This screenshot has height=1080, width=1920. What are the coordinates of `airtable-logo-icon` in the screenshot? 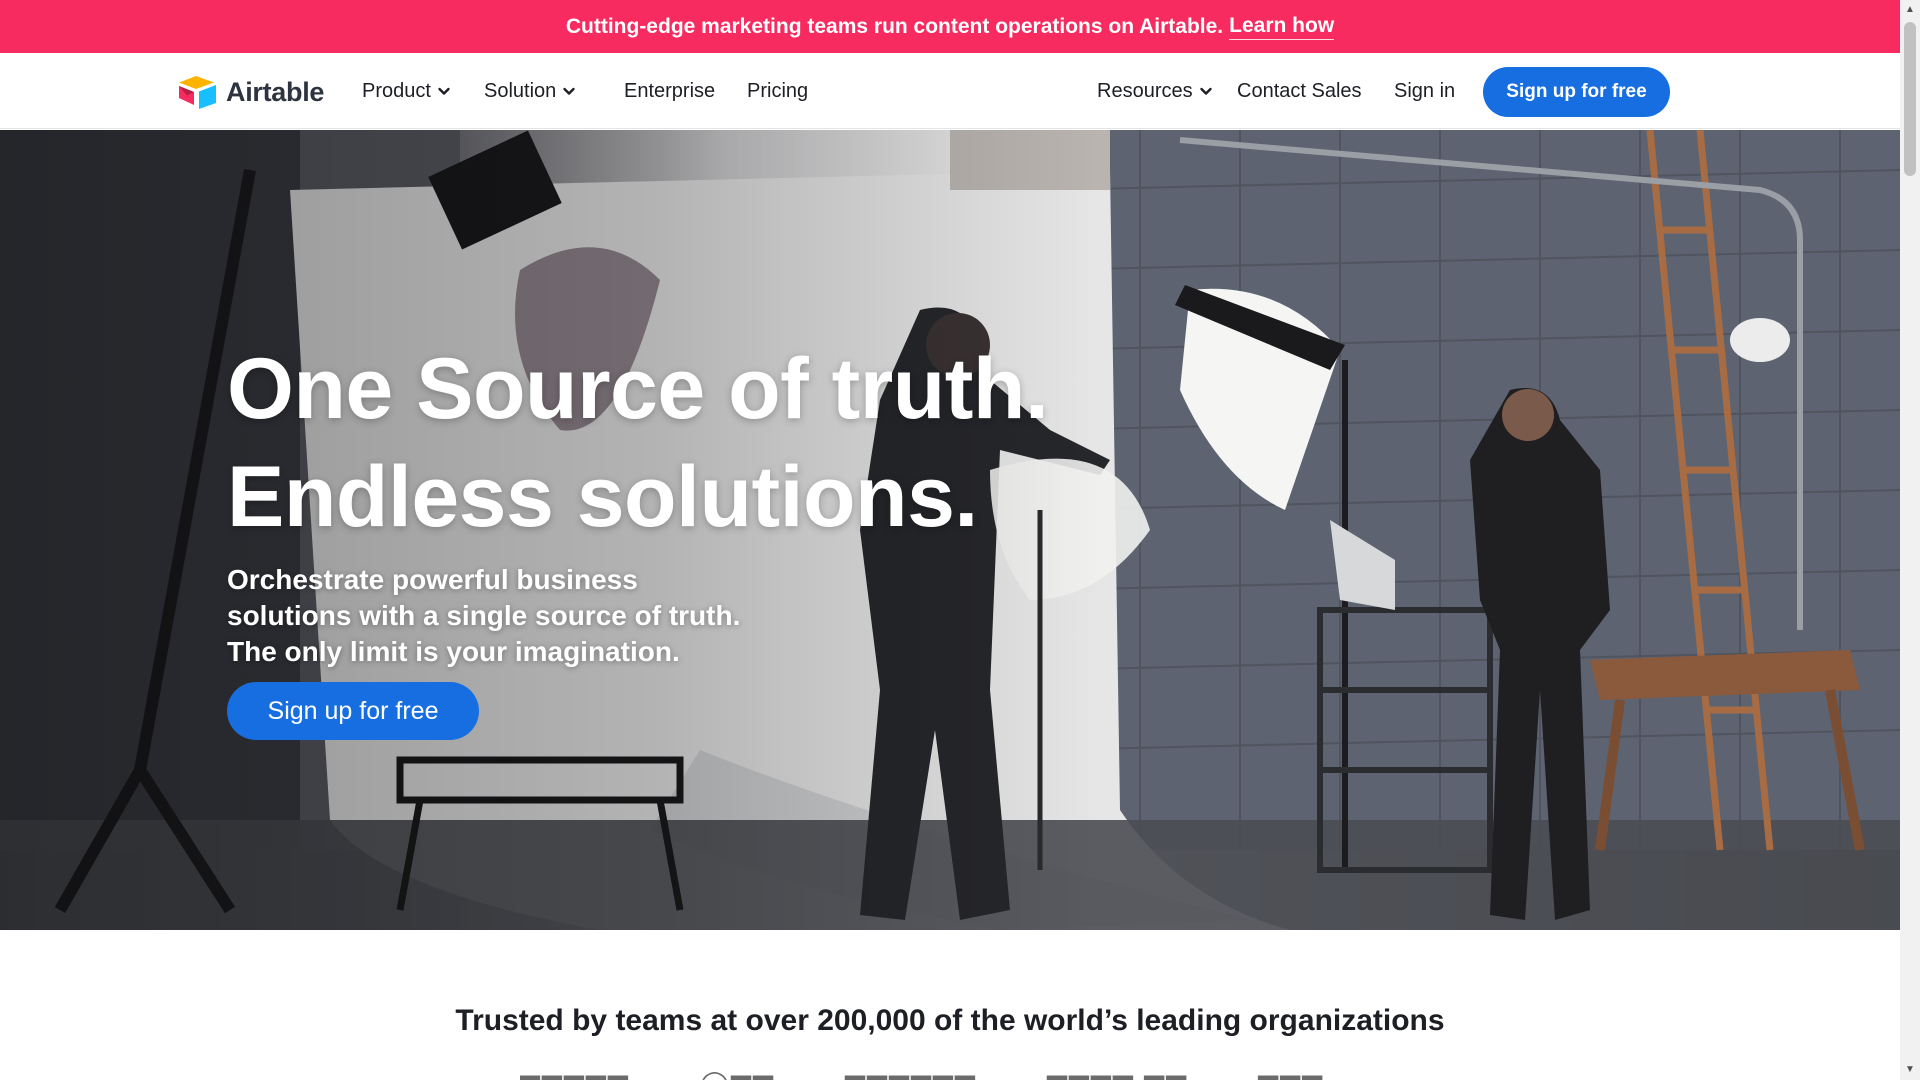 It's located at (197, 92).